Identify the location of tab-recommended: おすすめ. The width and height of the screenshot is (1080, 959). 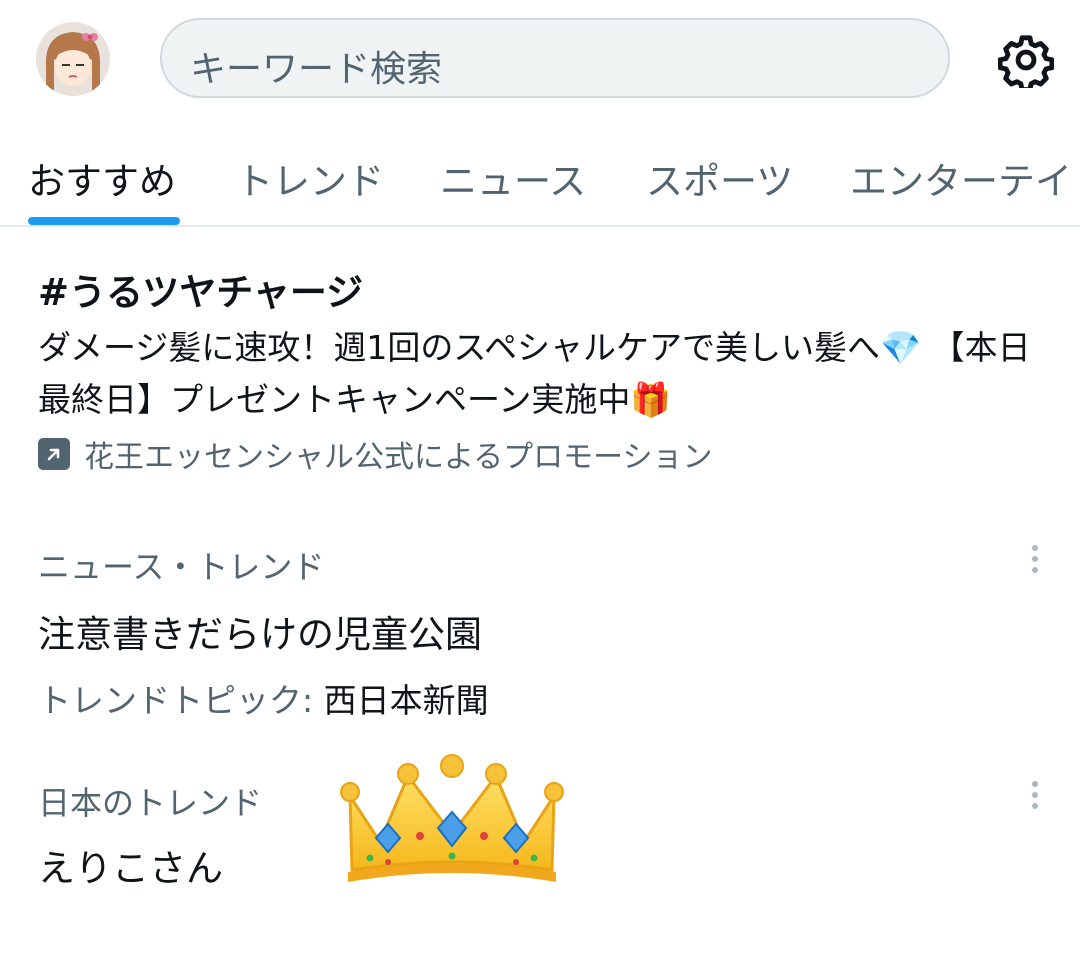
(102, 178).